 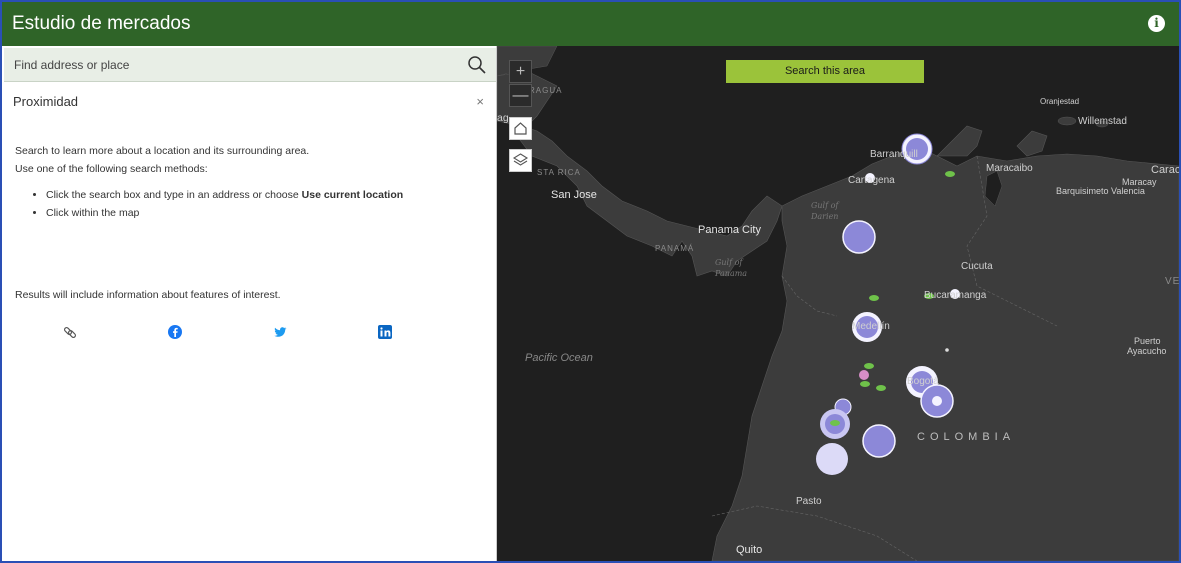 What do you see at coordinates (280, 332) in the screenshot?
I see `twitter-icon` at bounding box center [280, 332].